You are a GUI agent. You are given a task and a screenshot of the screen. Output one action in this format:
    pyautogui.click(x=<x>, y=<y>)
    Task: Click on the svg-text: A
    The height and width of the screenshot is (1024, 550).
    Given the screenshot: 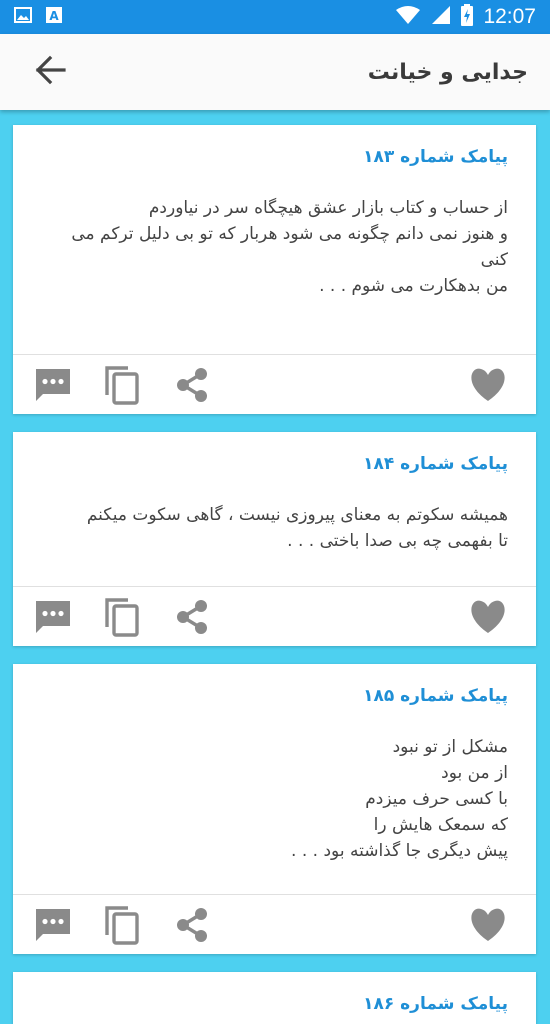 What is the action you would take?
    pyautogui.click(x=54, y=16)
    